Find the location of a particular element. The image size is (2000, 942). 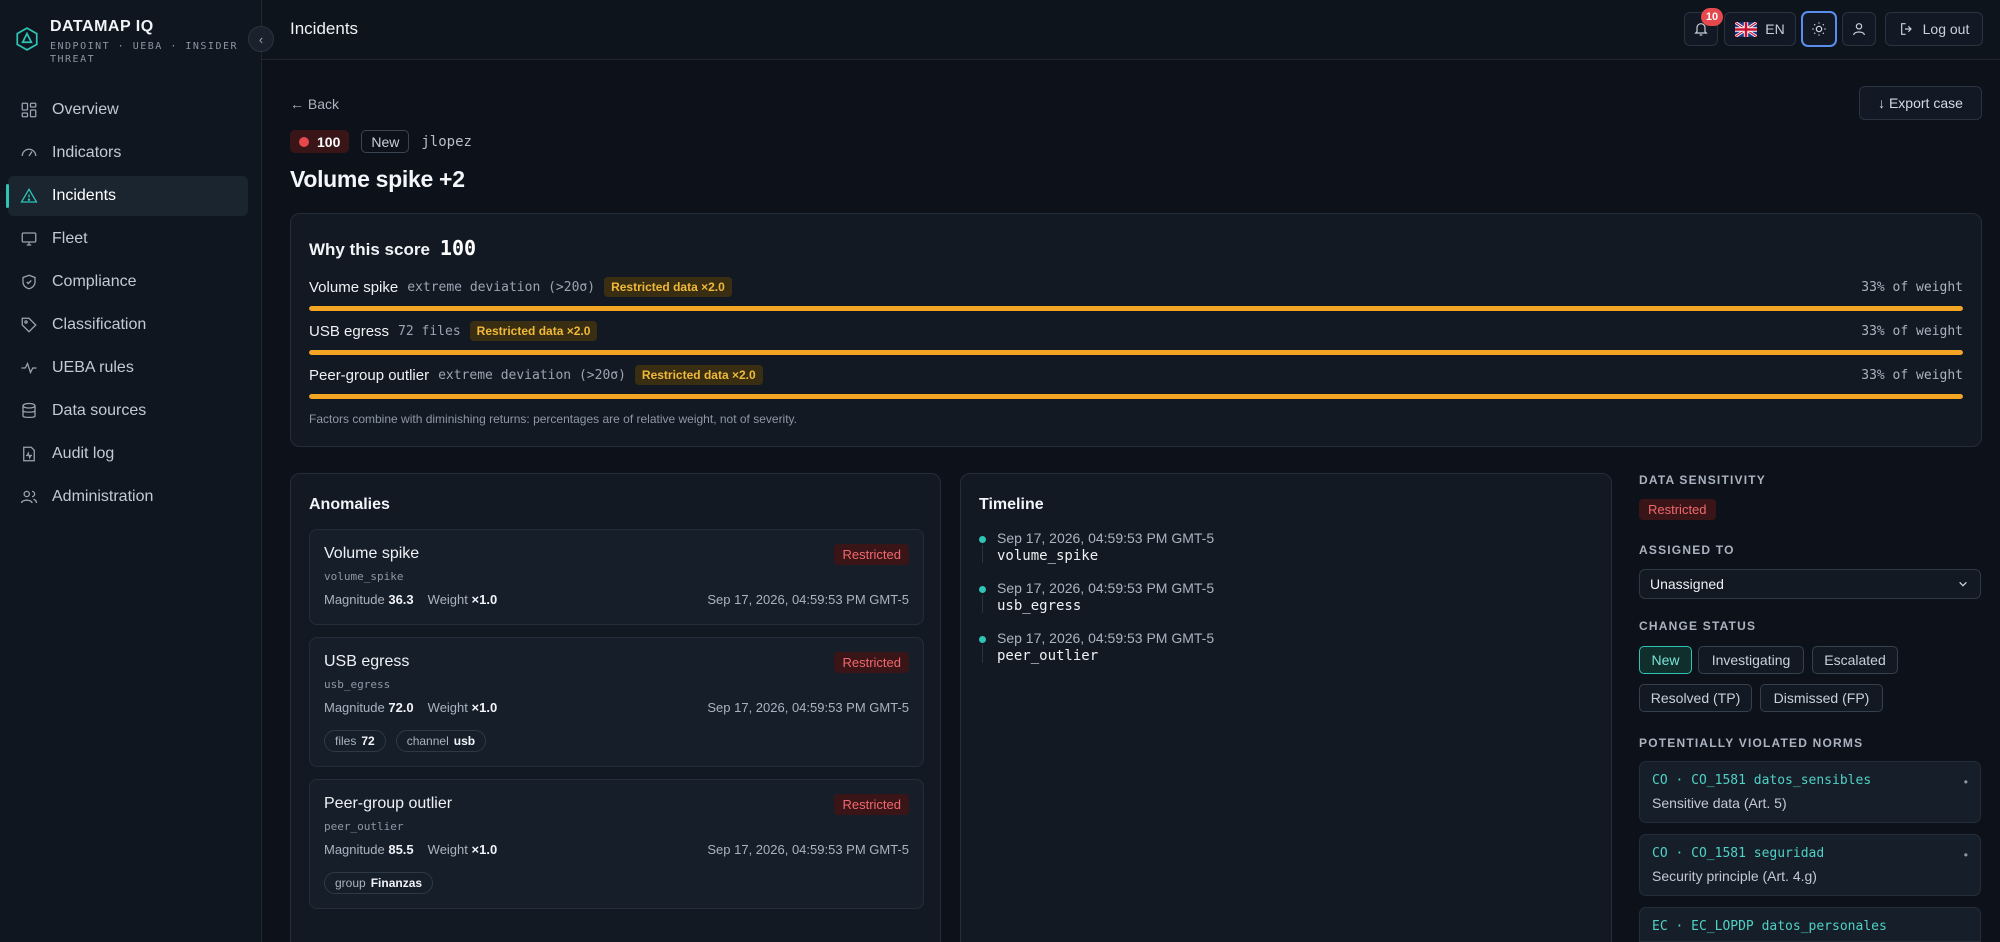

sensitivity-label: DATA SENSITIVITY is located at coordinates (1702, 480).